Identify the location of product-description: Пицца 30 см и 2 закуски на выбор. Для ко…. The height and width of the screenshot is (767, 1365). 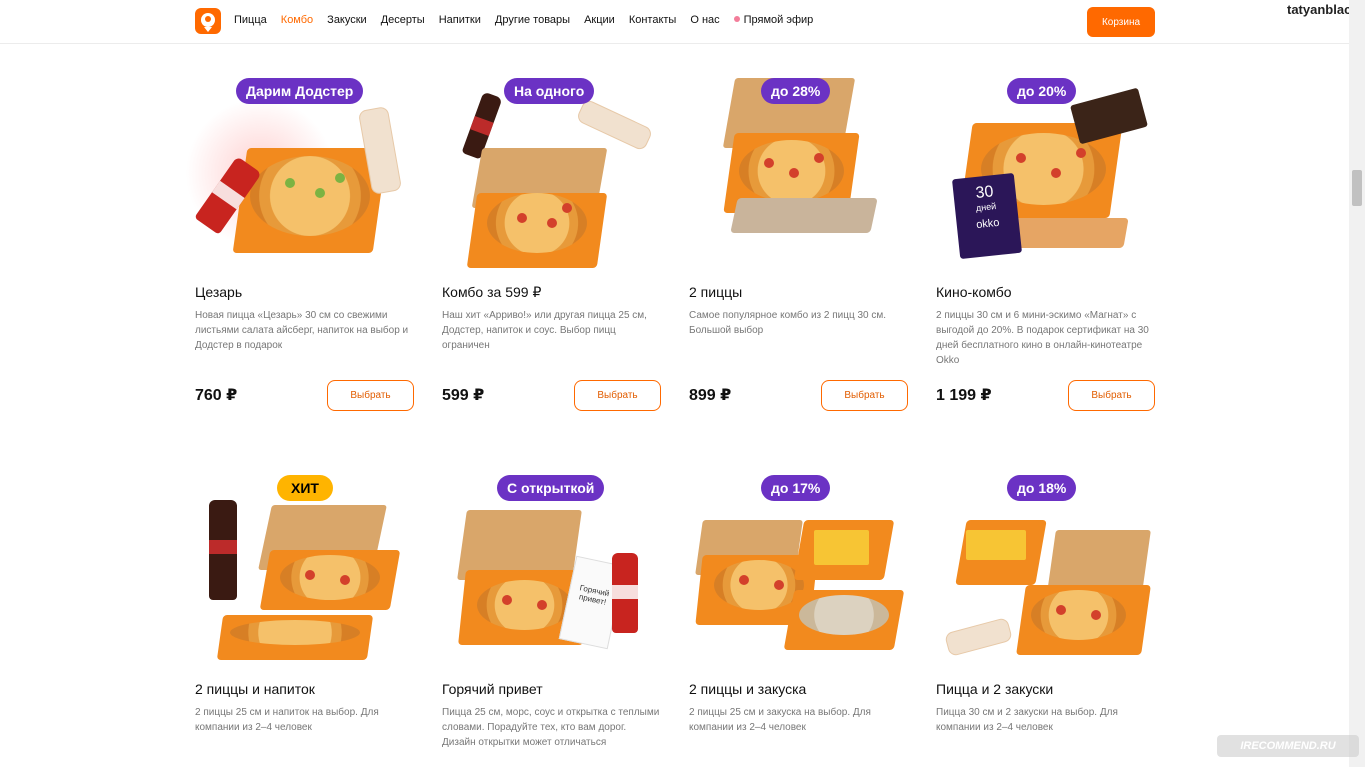
(1027, 720).